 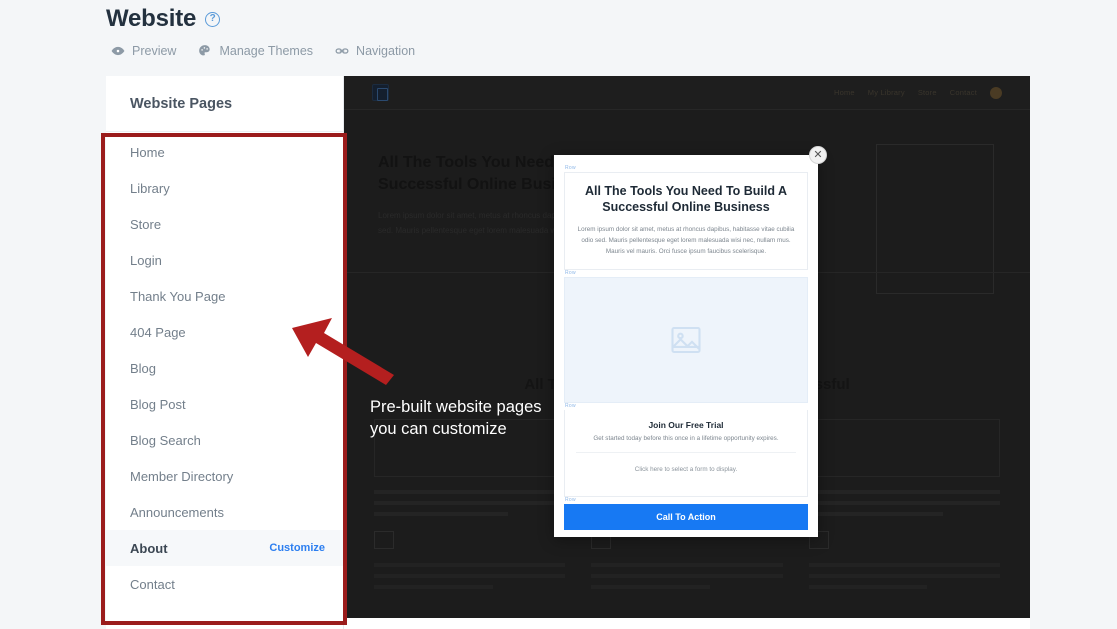 What do you see at coordinates (177, 512) in the screenshot?
I see `list-item-label: Announcements` at bounding box center [177, 512].